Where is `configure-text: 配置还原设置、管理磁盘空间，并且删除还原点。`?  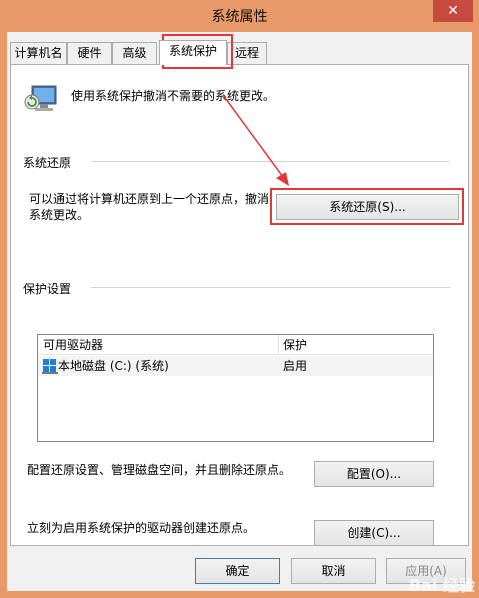 configure-text: 配置还原设置、管理磁盘空间，并且删除还原点。 is located at coordinates (159, 470).